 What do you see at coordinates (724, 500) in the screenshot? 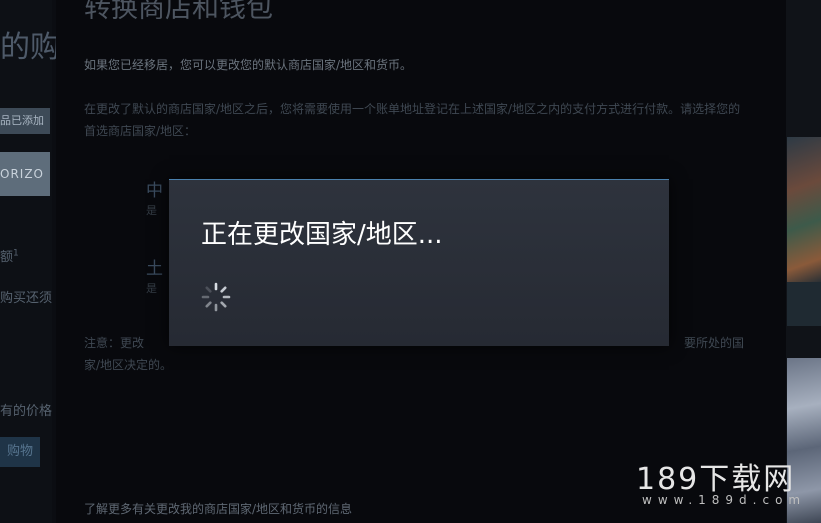
I see `watermark-url: www.189d.com` at bounding box center [724, 500].